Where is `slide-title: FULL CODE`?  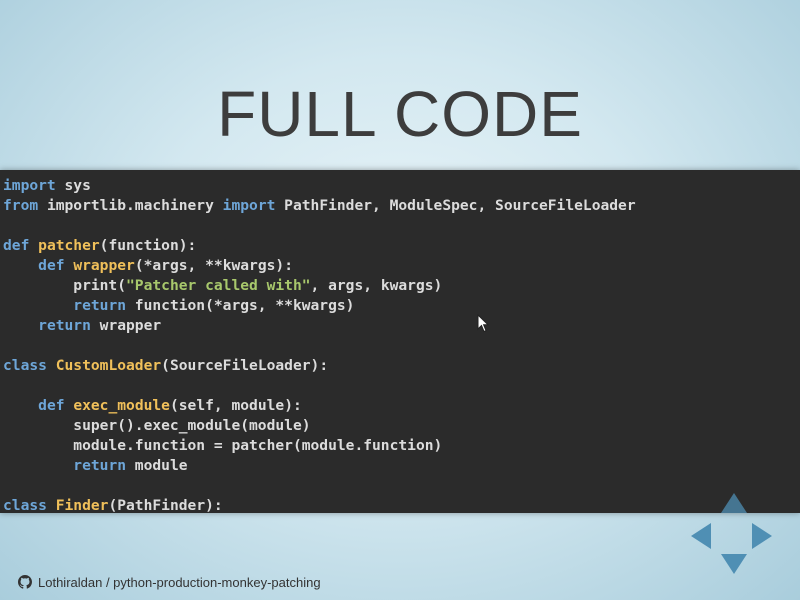 slide-title: FULL CODE is located at coordinates (400, 114).